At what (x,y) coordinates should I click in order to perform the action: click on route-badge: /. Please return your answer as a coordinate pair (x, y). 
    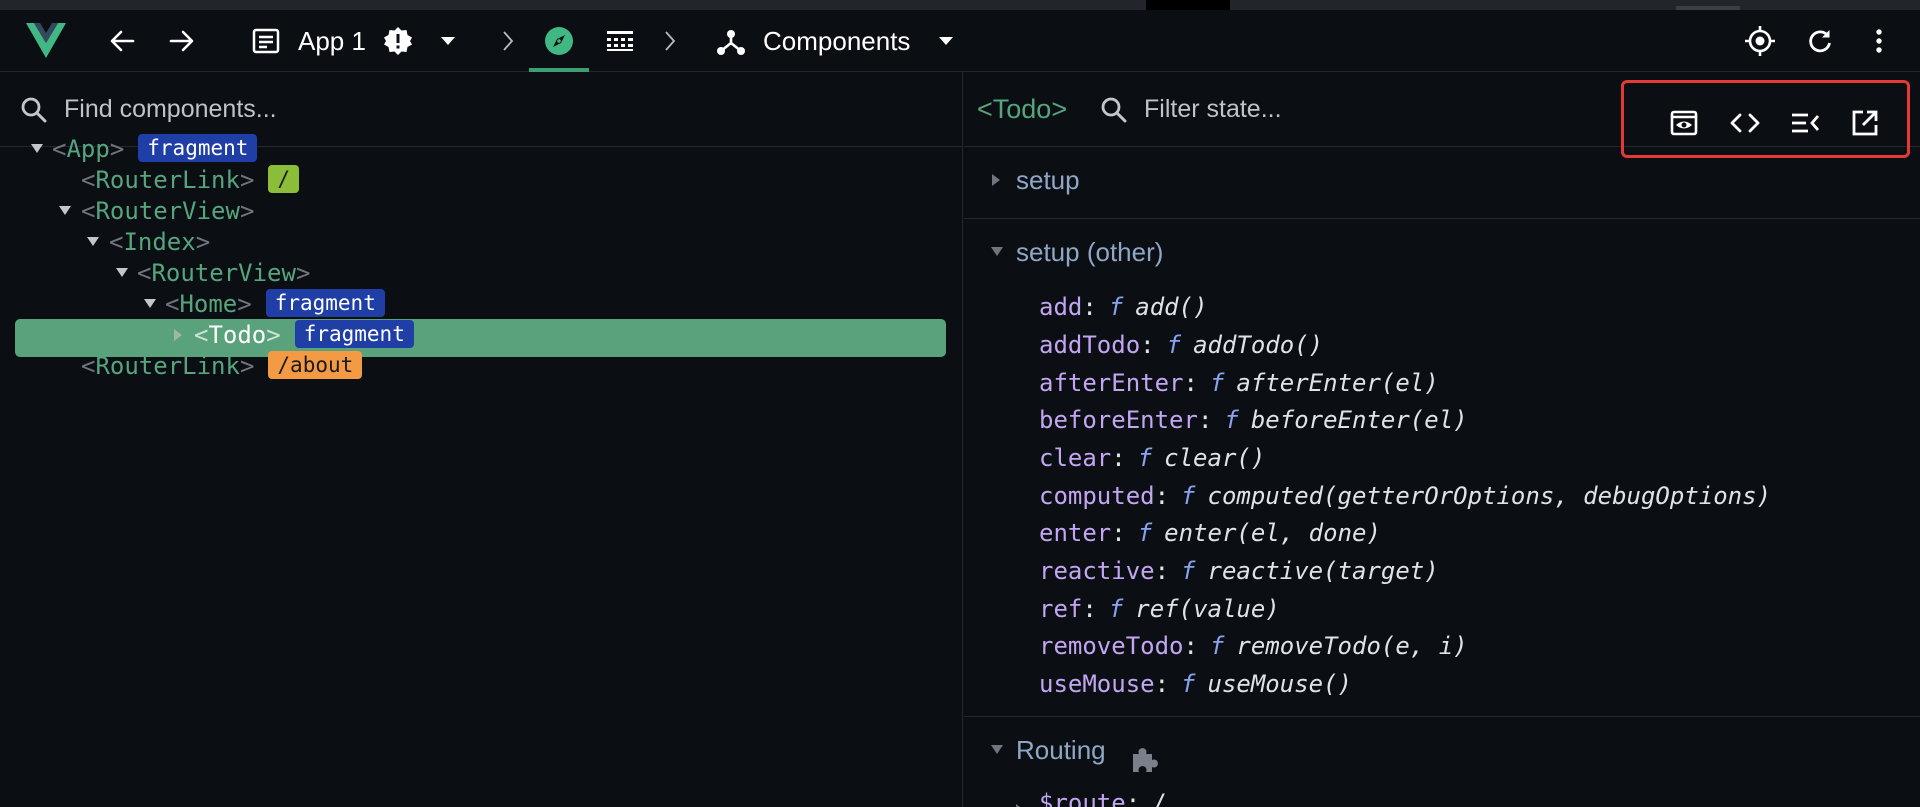
    Looking at the image, I should click on (284, 179).